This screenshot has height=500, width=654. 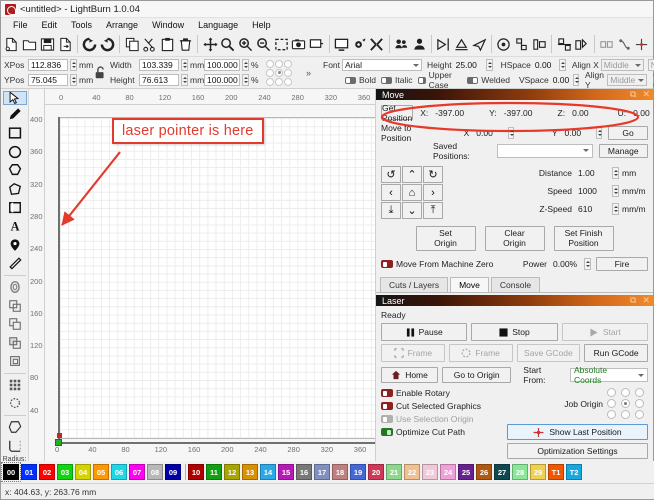 What do you see at coordinates (615, 172) in the screenshot?
I see `distance-stepper` at bounding box center [615, 172].